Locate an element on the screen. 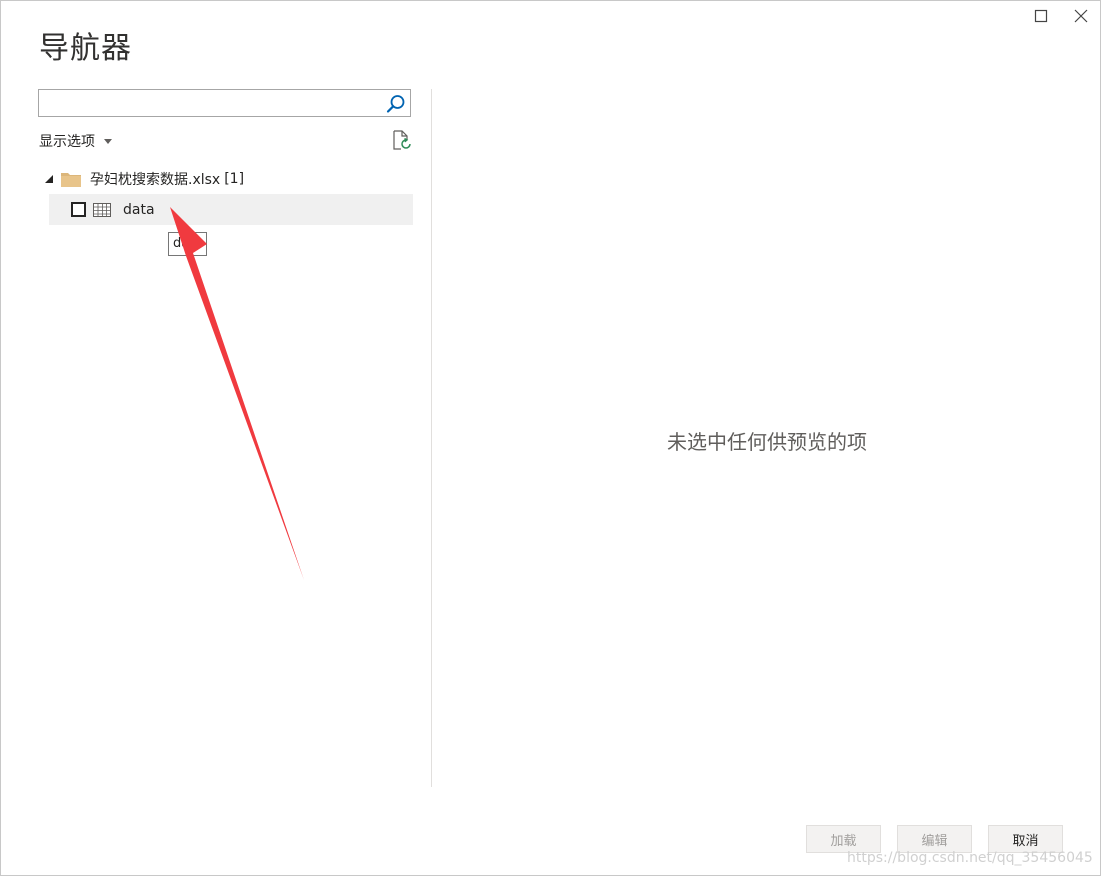 The width and height of the screenshot is (1101, 876). expand-triangle-icon is located at coordinates (49, 179).